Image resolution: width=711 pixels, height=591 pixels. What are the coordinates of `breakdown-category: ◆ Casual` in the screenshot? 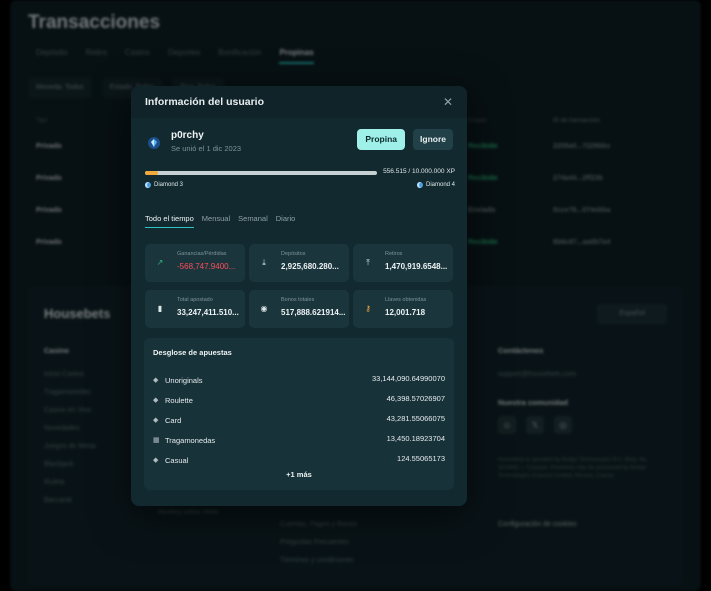 It's located at (170, 460).